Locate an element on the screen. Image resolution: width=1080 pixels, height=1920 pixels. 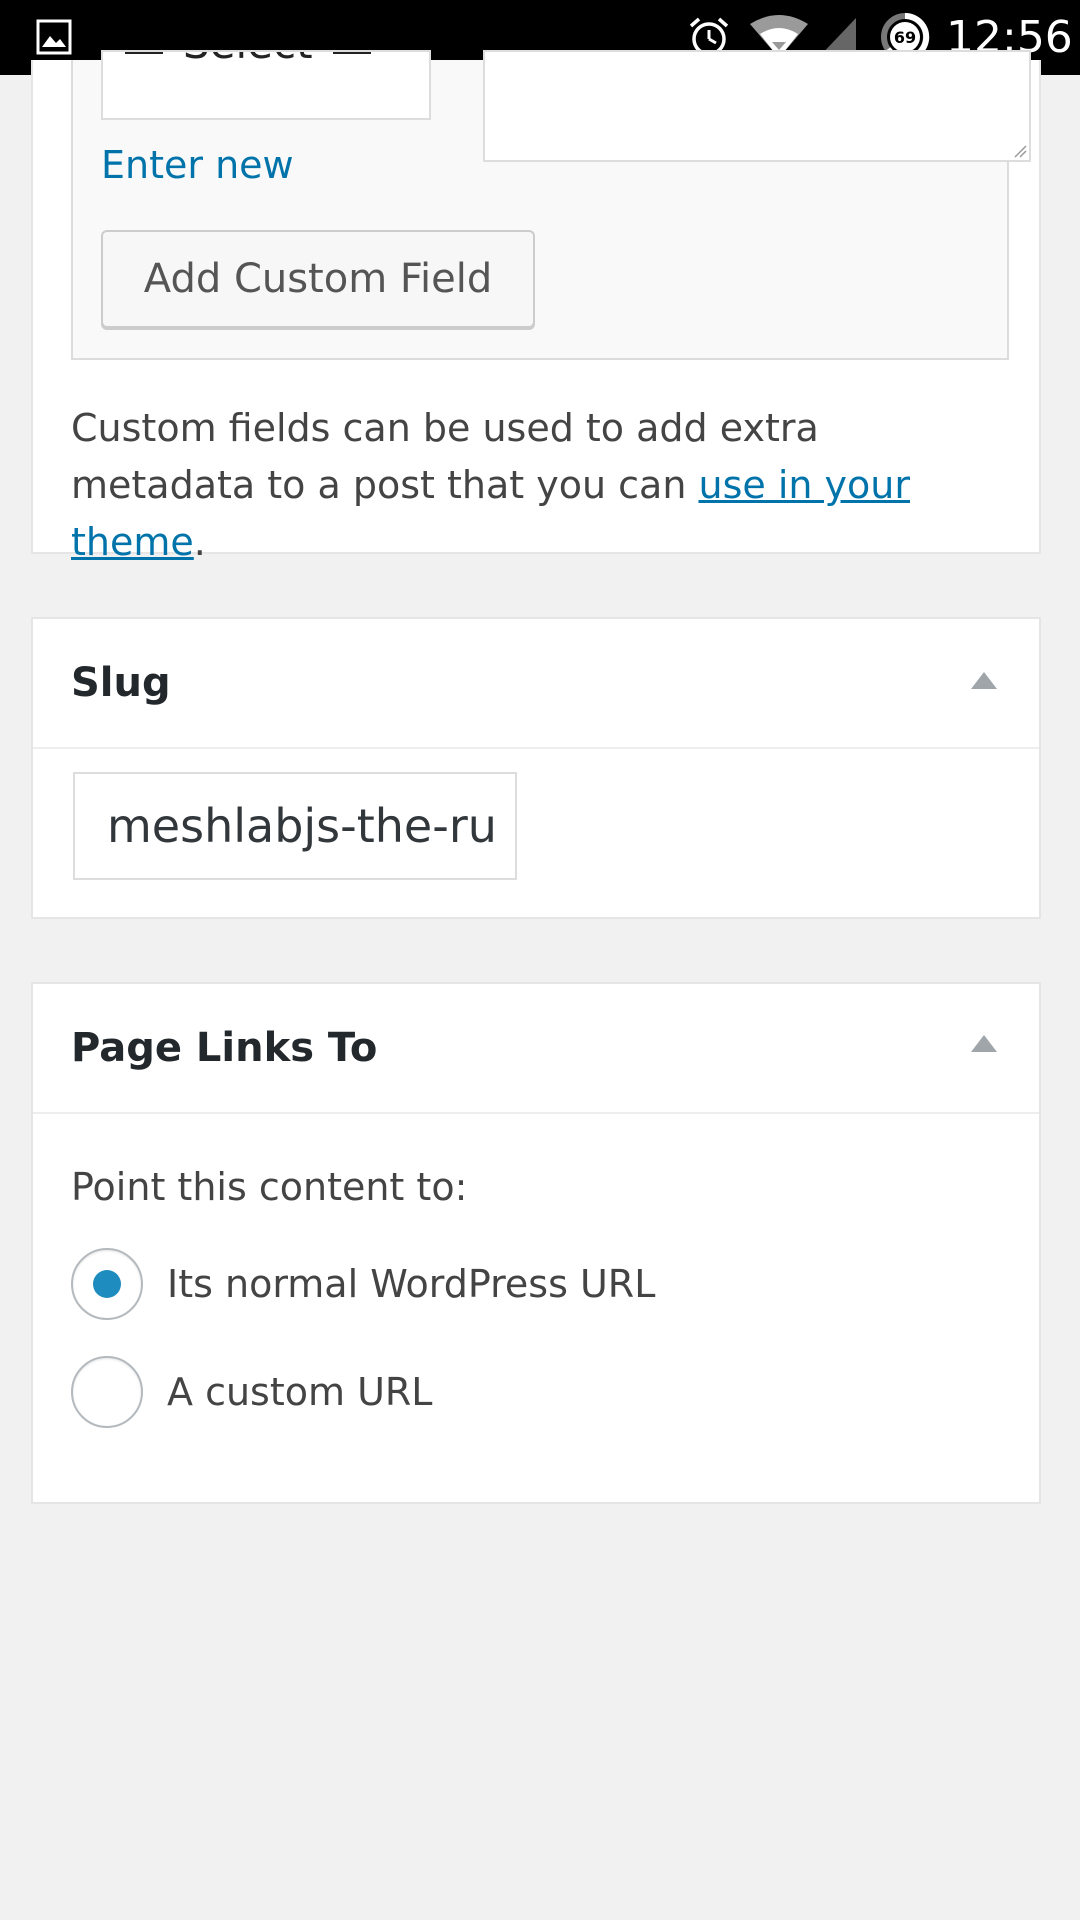
custom-field-key-select: Select is located at coordinates (266, 85).